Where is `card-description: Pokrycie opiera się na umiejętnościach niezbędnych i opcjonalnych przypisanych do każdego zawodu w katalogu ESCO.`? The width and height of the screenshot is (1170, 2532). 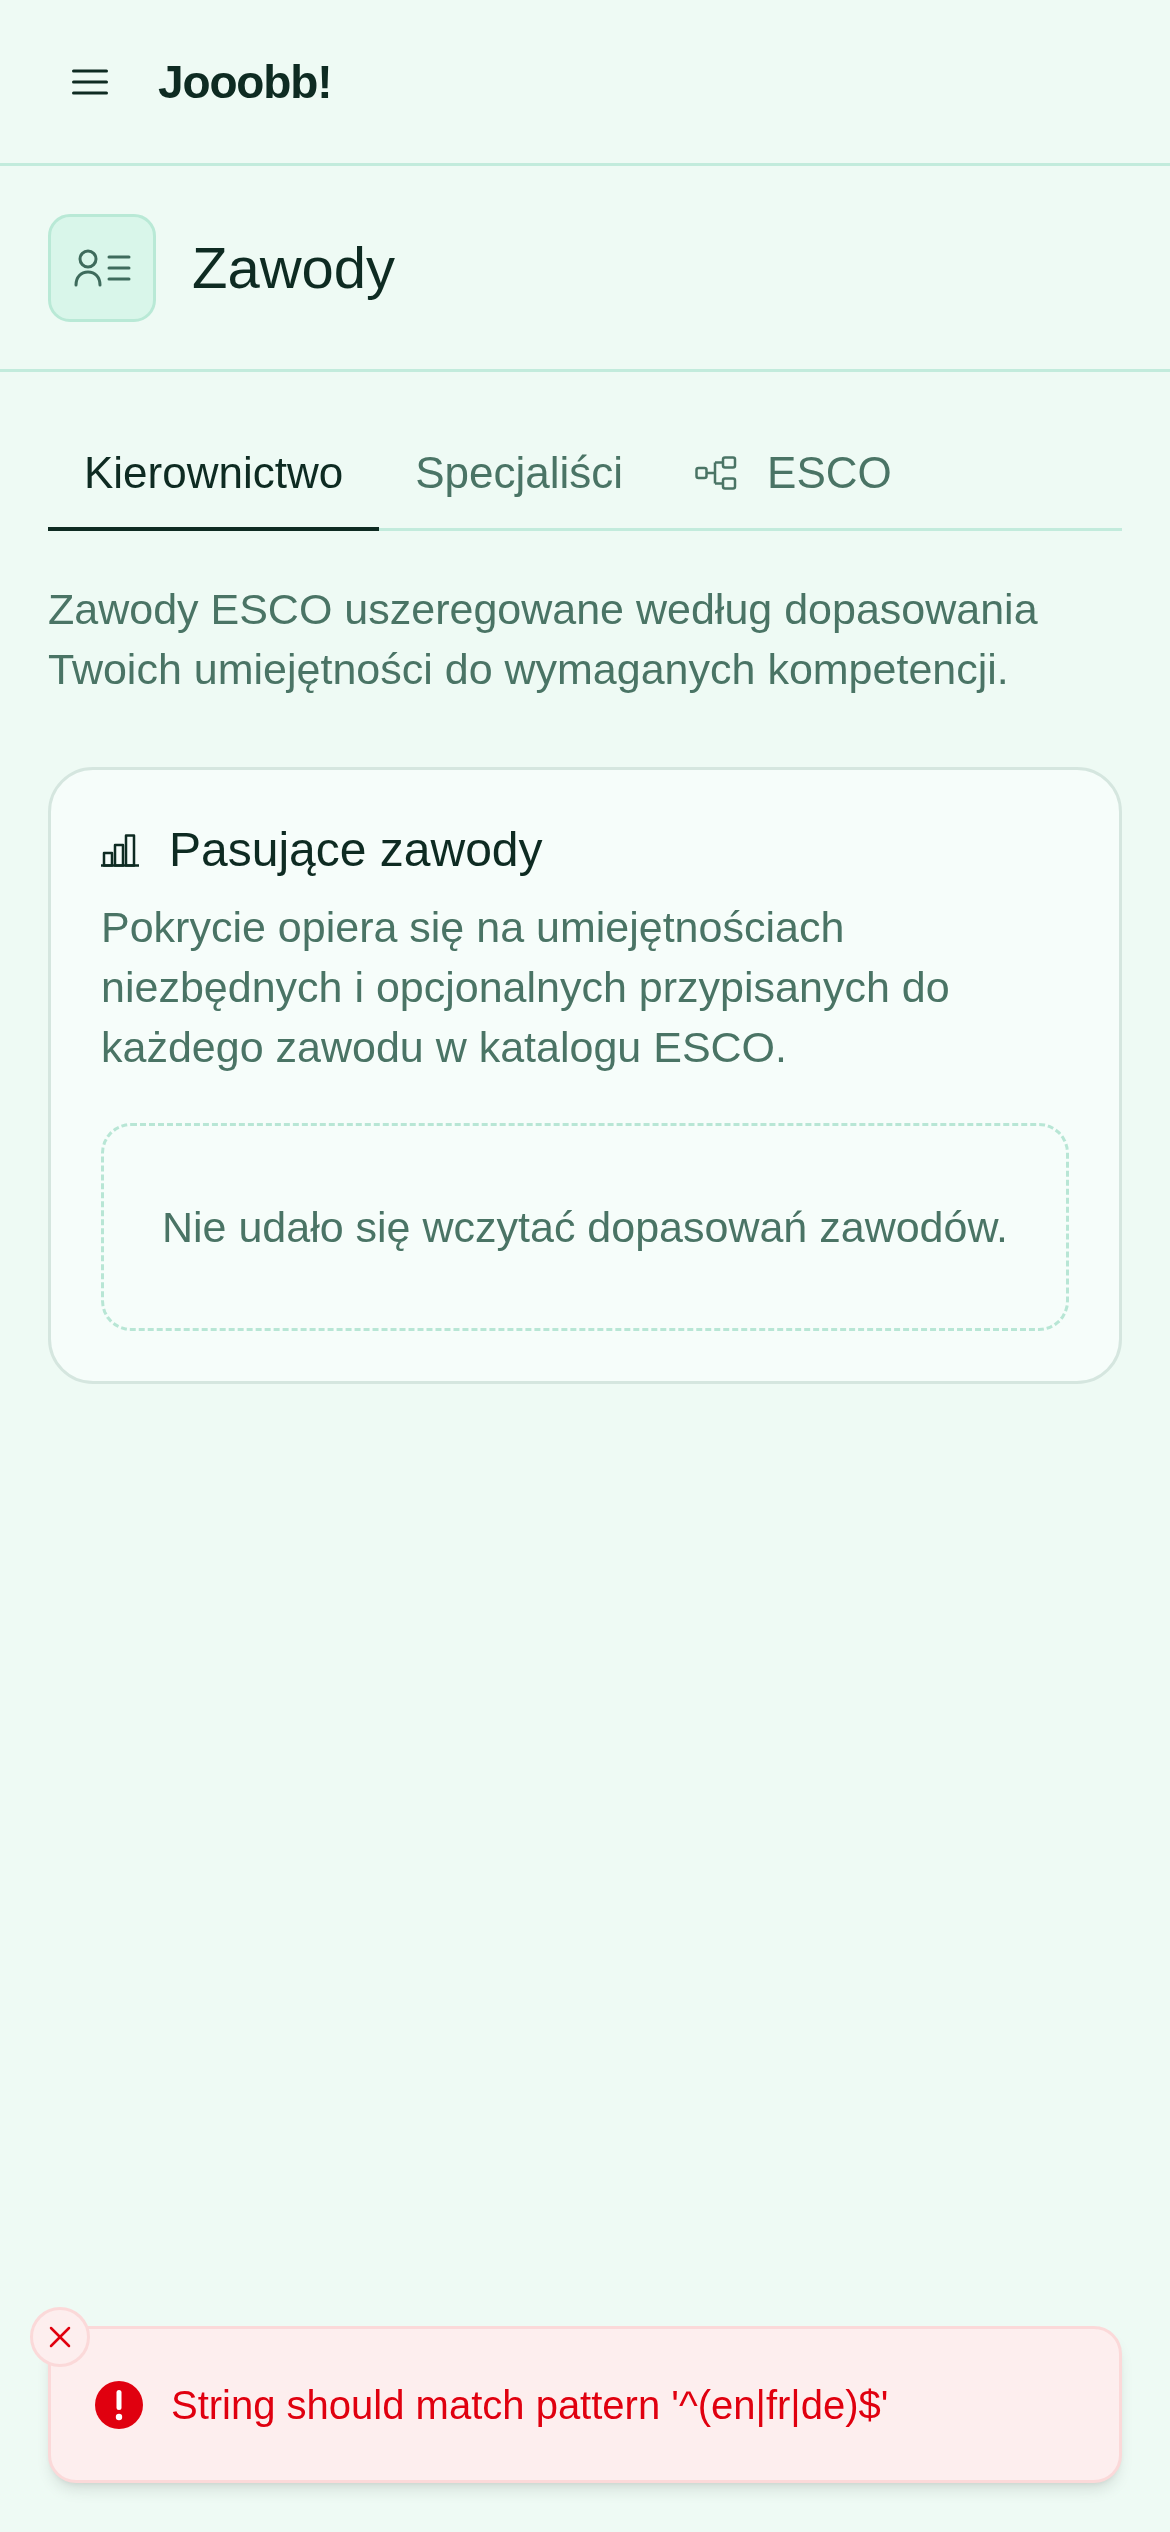
card-description: Pokrycie opiera się na umiejętnościach niezbędnych i opcjonalnych przypisanych do każdego zawodu w katalogu ESCO. is located at coordinates (526, 987).